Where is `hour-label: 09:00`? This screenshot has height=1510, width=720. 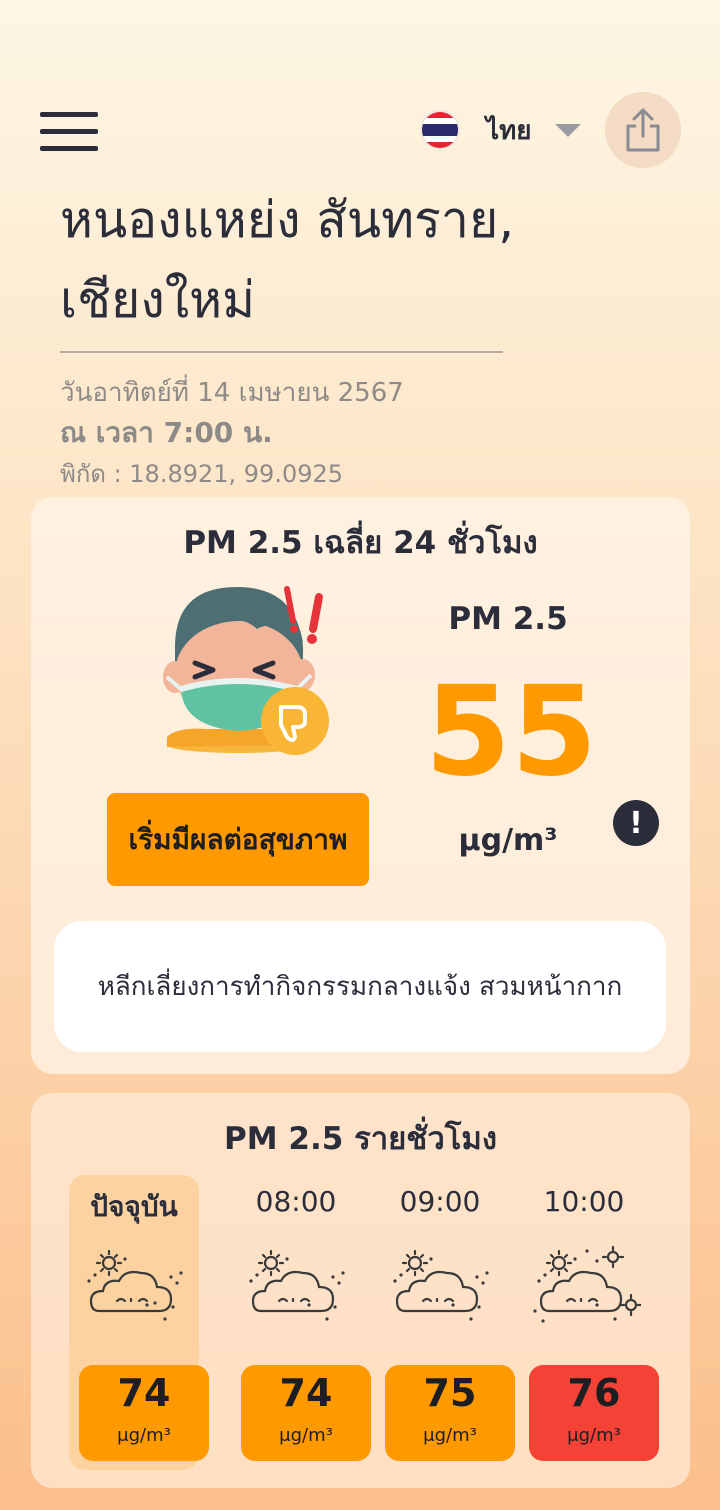
hour-label: 09:00 is located at coordinates (440, 1201).